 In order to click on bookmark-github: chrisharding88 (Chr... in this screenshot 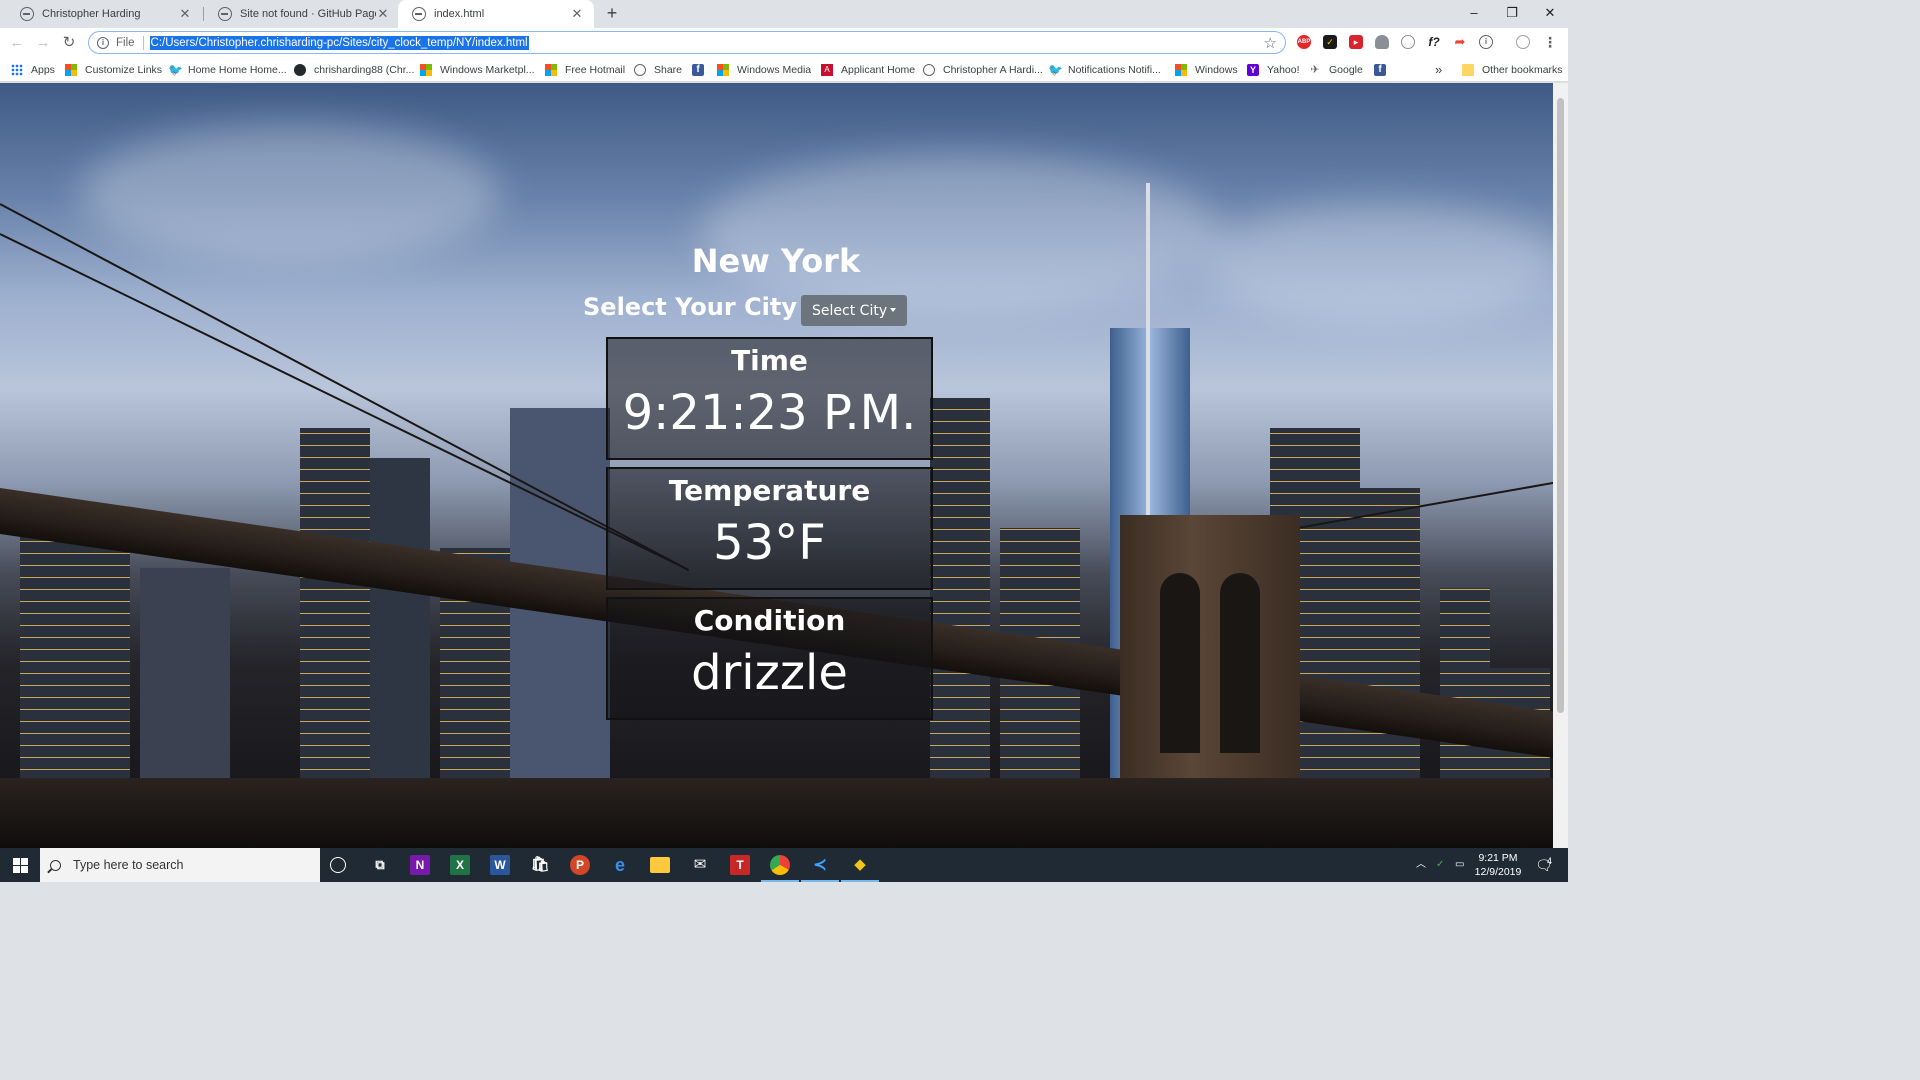, I will do `click(354, 69)`.